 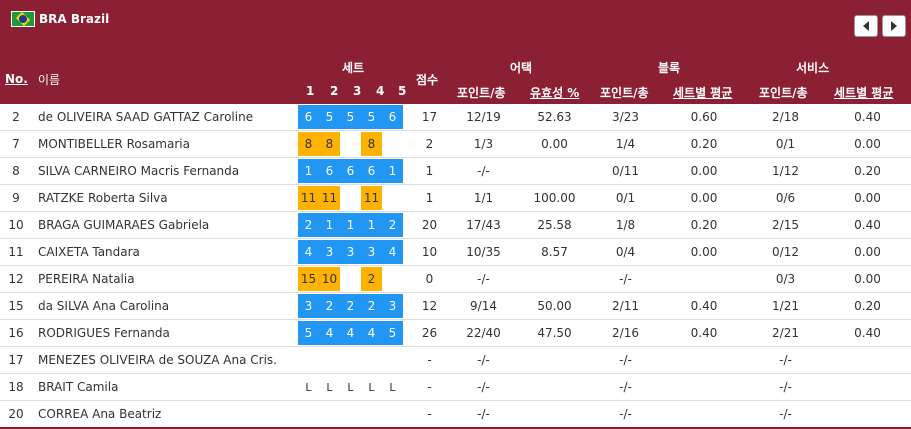 I want to click on player-points: 10, so click(x=429, y=252).